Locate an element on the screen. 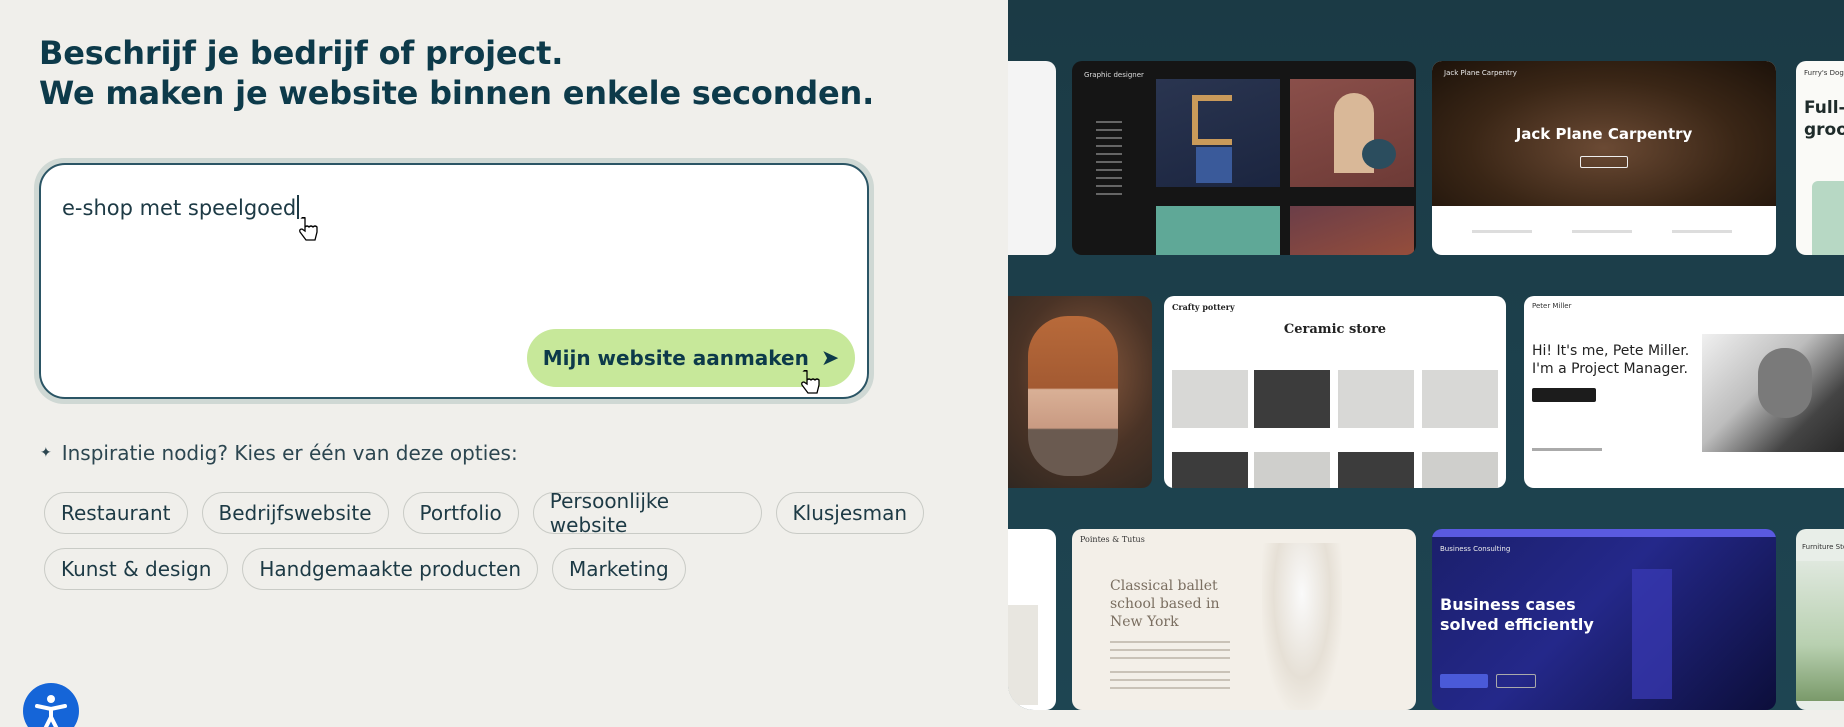  graphic-tile-arch is located at coordinates (1352, 133).